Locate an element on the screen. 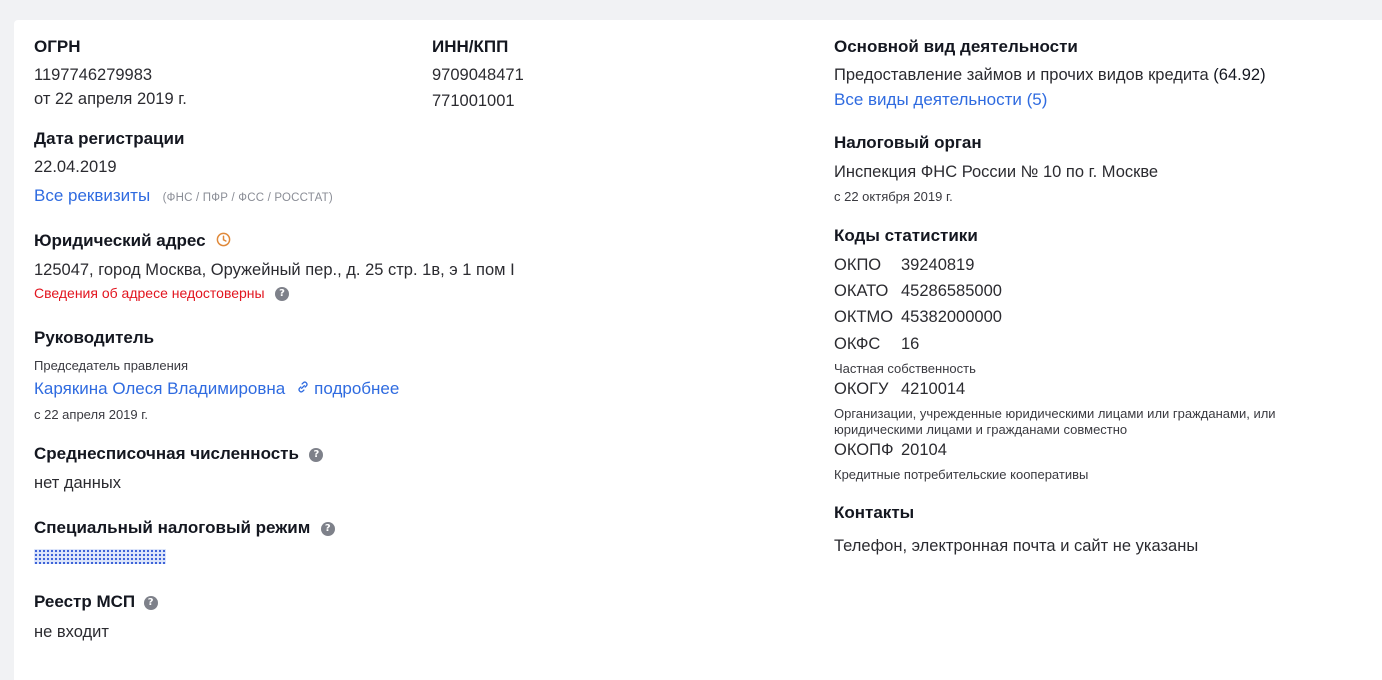  stat-okato-code: ОКАТО is located at coordinates (861, 291).